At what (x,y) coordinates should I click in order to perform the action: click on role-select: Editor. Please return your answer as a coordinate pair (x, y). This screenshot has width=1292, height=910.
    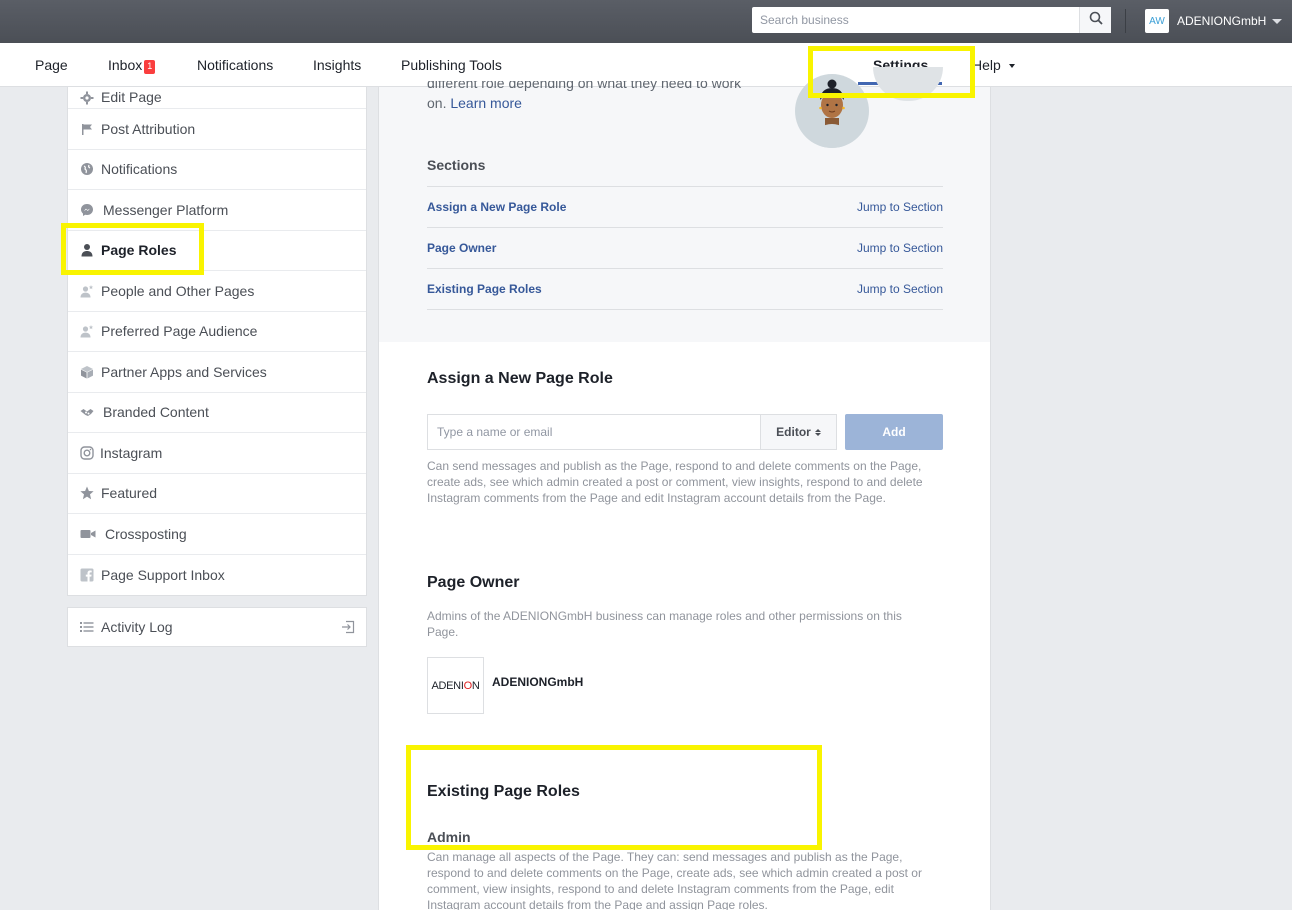
    Looking at the image, I should click on (798, 432).